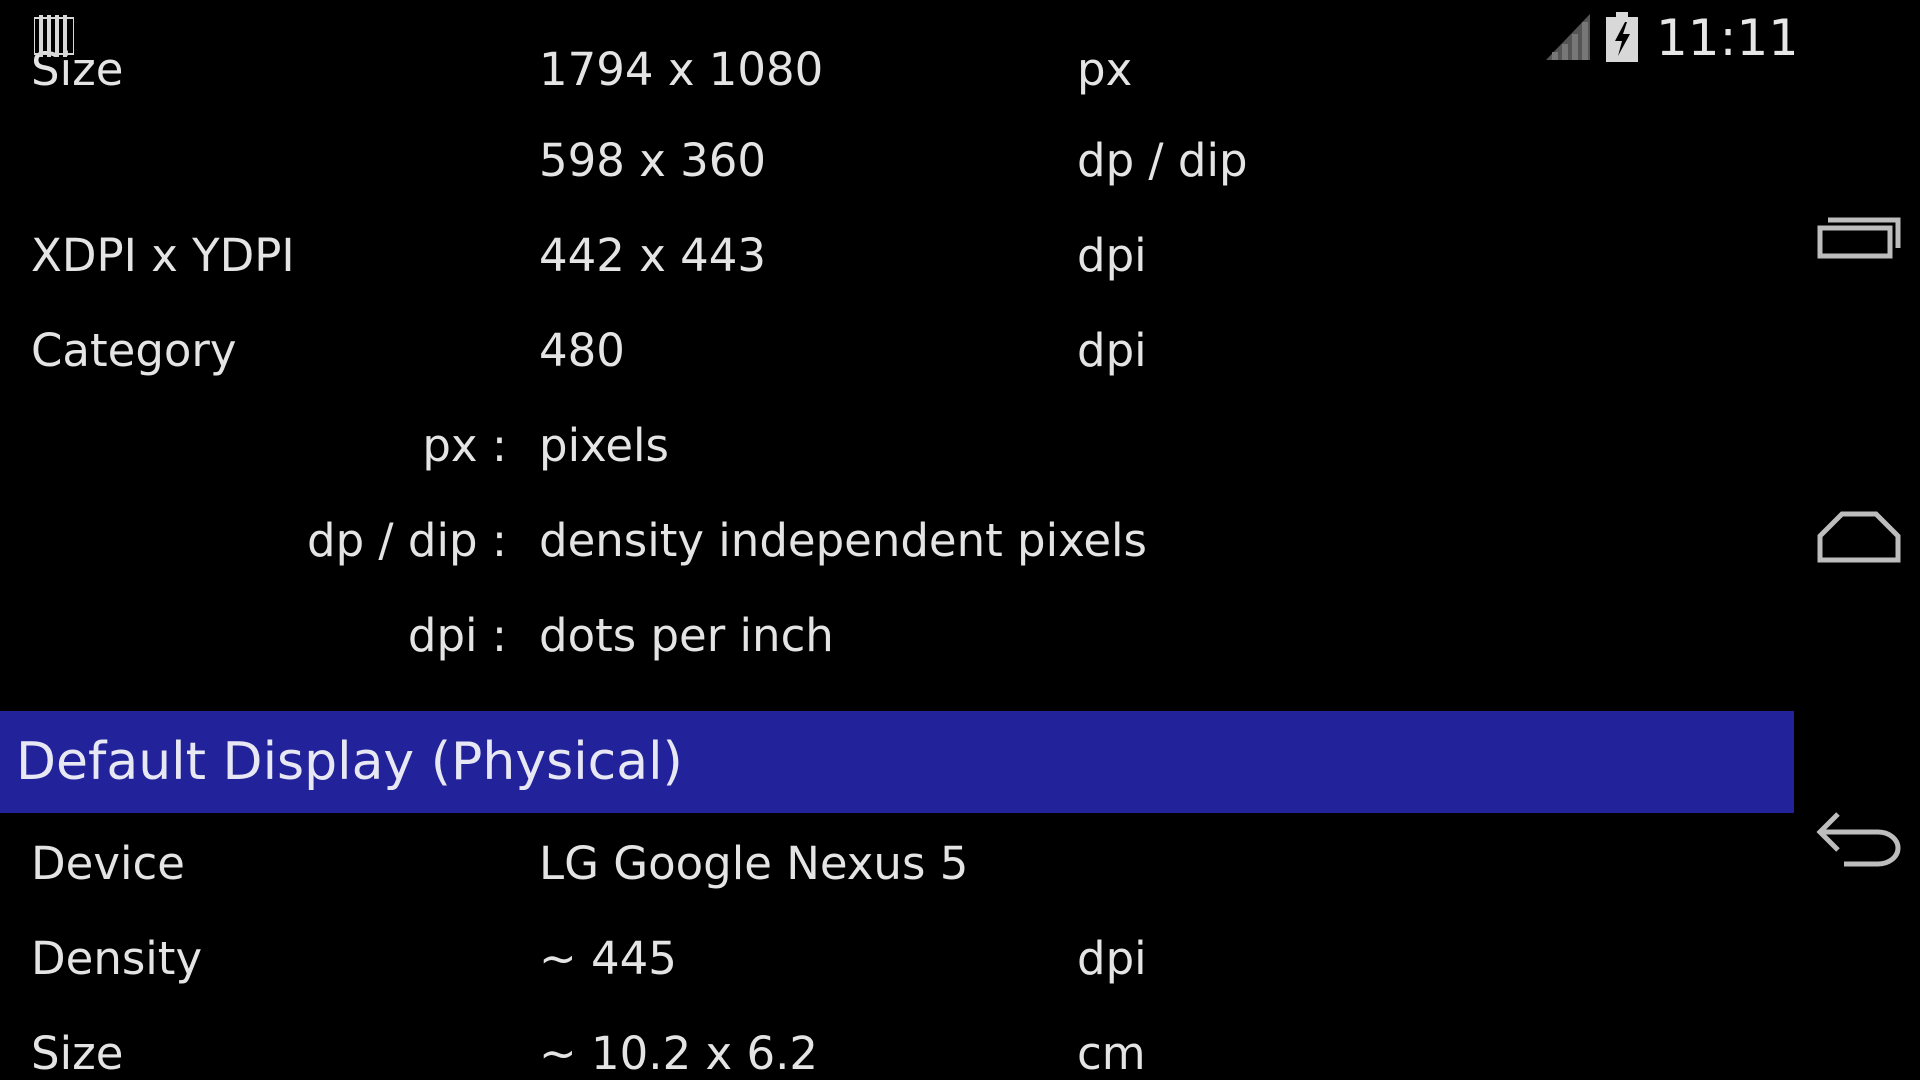  What do you see at coordinates (897, 958) in the screenshot?
I see `info-row-density: Density ~ 445 dpi` at bounding box center [897, 958].